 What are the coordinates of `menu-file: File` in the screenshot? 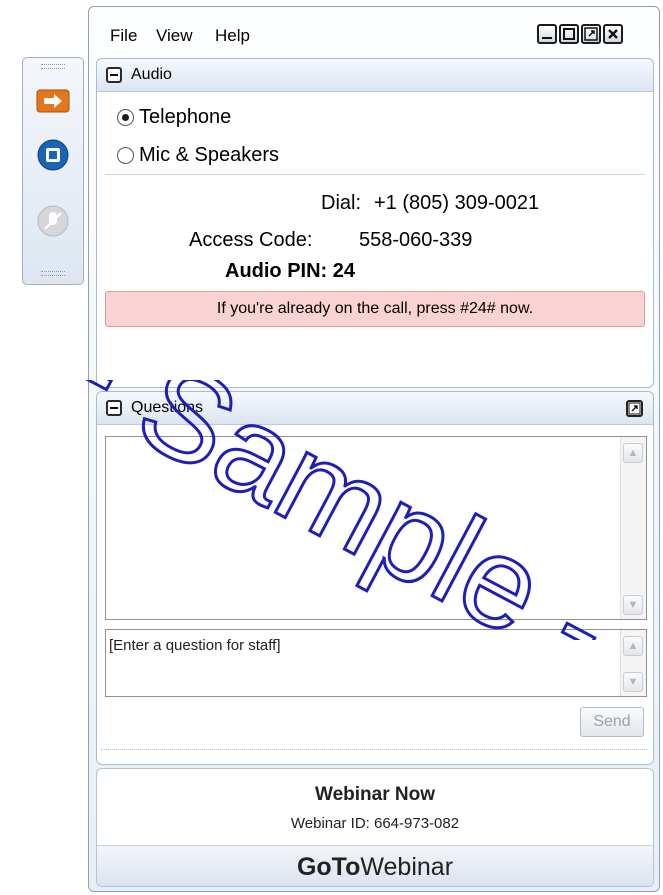 It's located at (123, 36).